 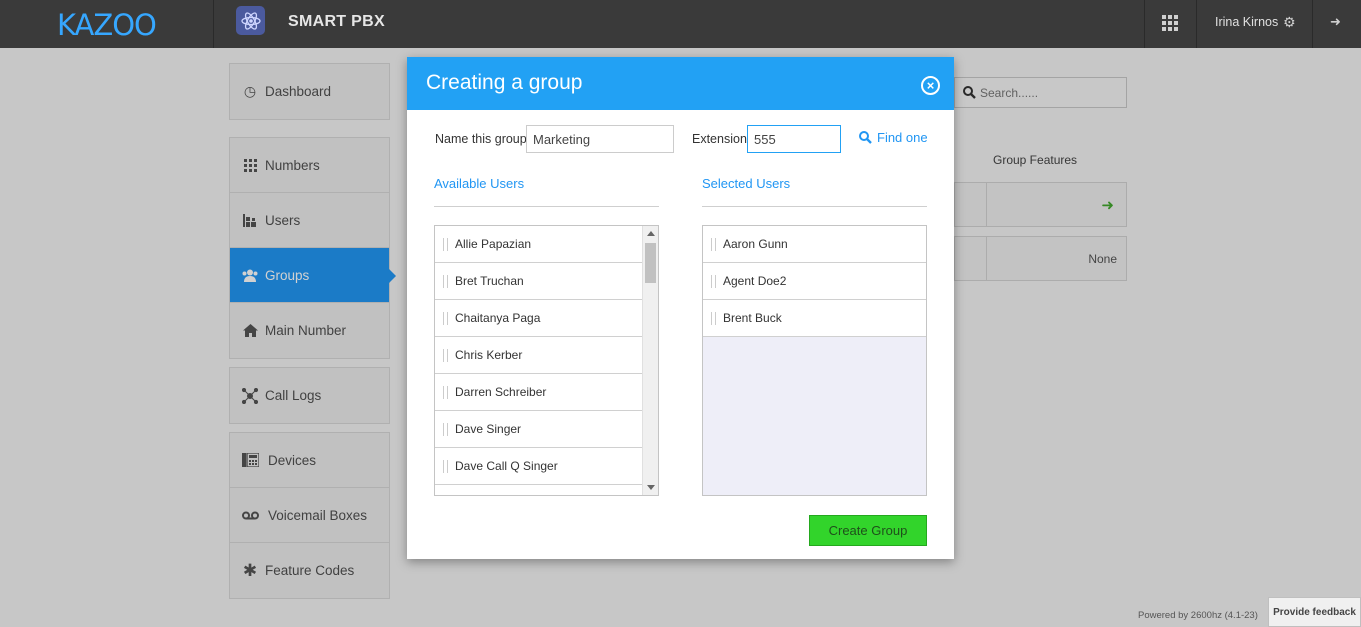 I want to click on group-name-label: Name this group, so click(x=481, y=139).